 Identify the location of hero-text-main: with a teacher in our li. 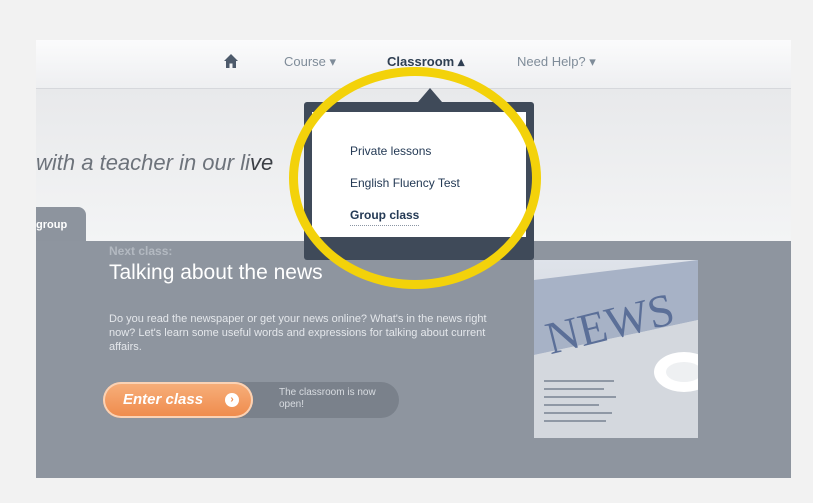
(143, 162).